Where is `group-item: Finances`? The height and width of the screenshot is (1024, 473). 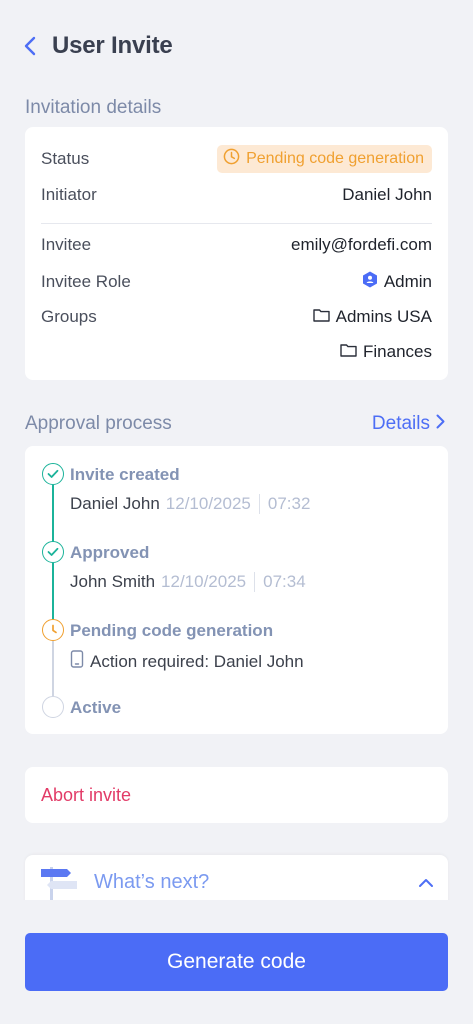
group-item: Finances is located at coordinates (386, 352).